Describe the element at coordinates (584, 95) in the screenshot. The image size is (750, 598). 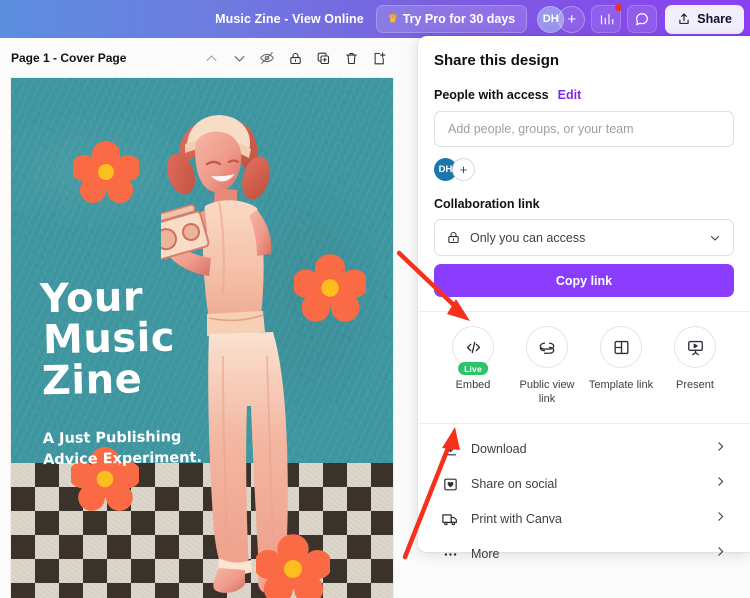
I see `people-with-access-header: People with access Edit` at that location.